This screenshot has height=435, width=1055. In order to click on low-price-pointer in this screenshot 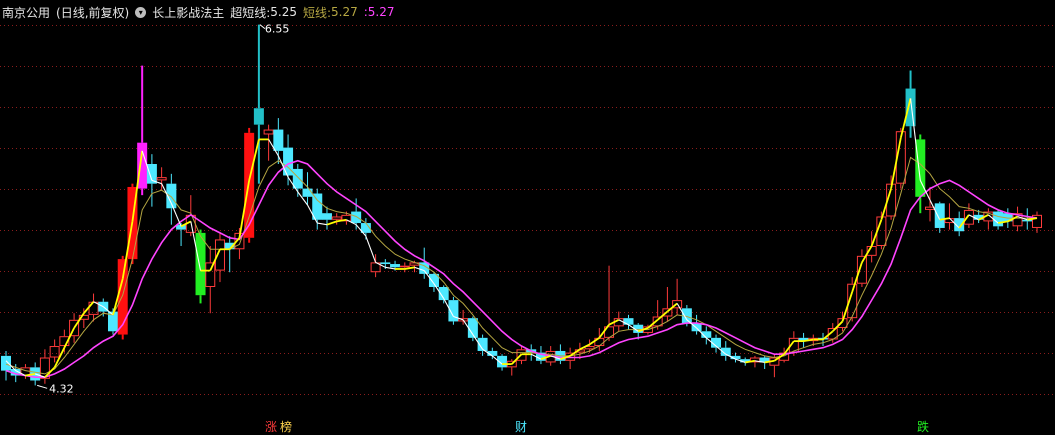, I will do `click(42, 386)`.